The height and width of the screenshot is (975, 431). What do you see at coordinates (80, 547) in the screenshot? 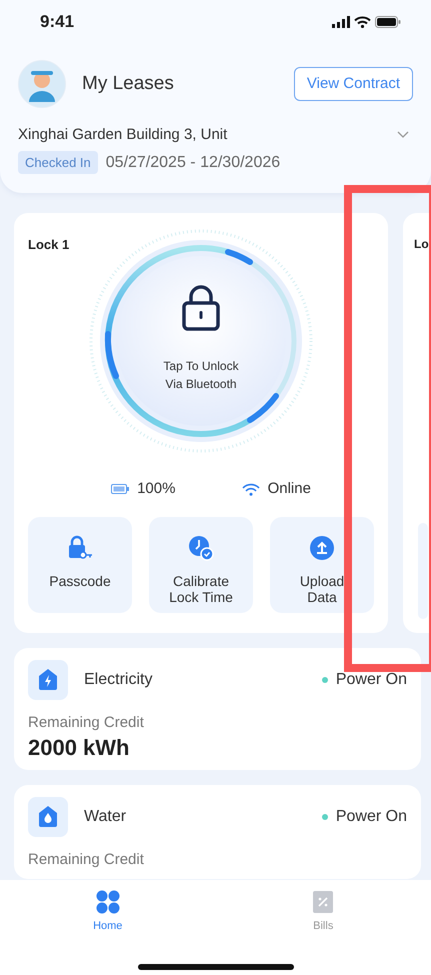
I see `padlock-key-icon` at bounding box center [80, 547].